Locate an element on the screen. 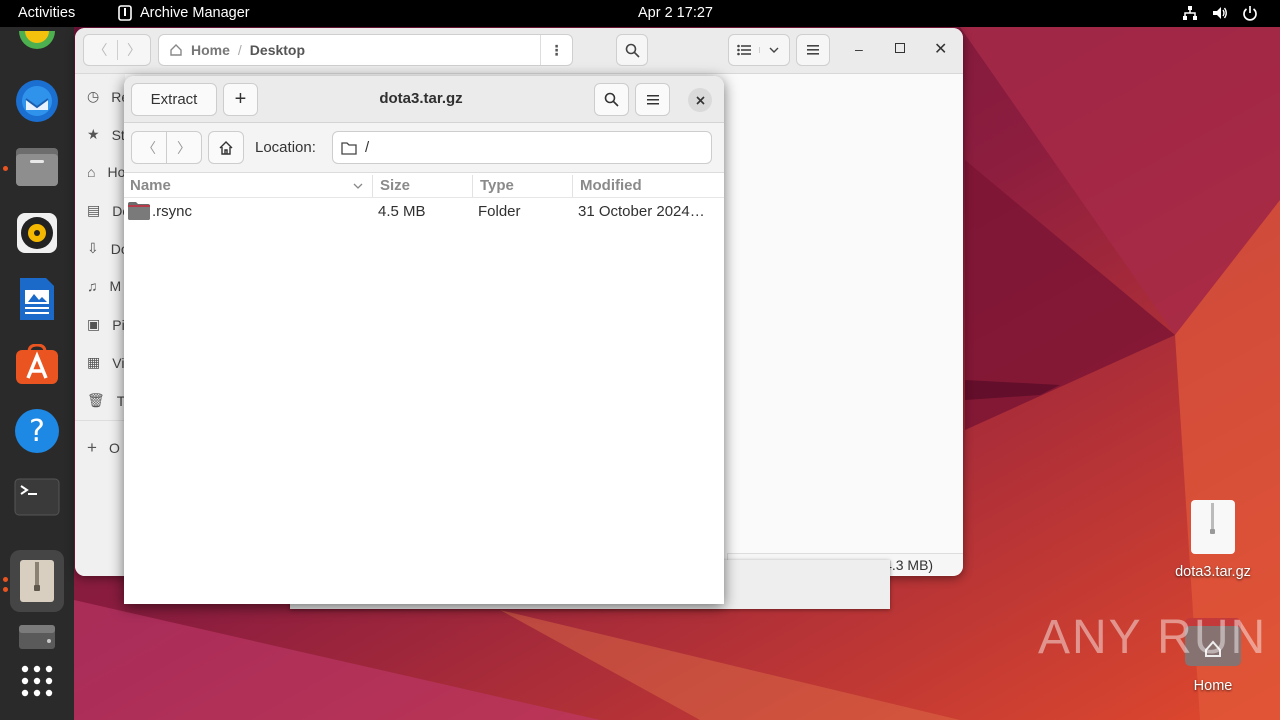  browser-icon is located at coordinates (37, 46).